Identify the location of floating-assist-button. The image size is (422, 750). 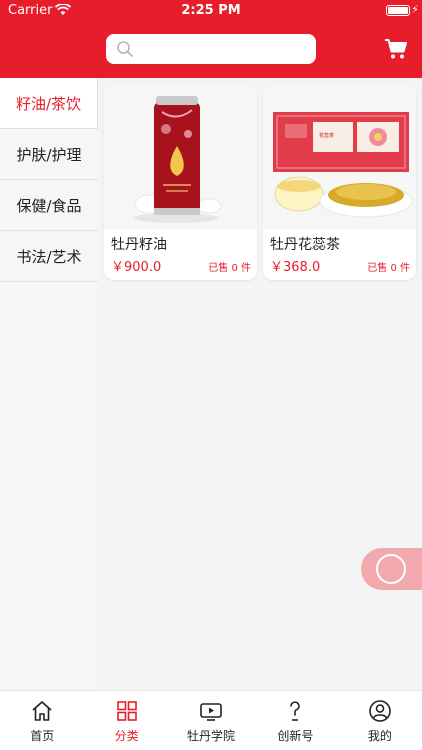
(391, 569).